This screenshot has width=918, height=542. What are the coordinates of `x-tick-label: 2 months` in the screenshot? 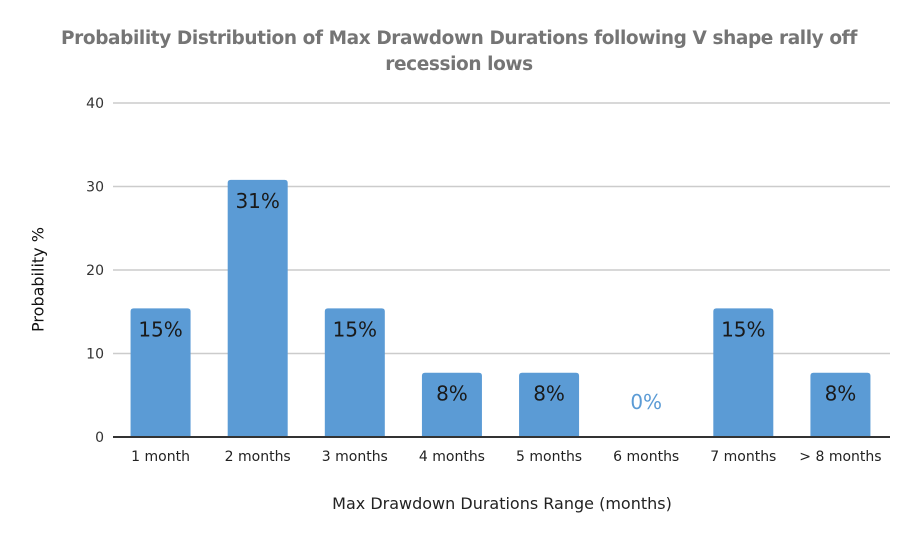 It's located at (258, 457).